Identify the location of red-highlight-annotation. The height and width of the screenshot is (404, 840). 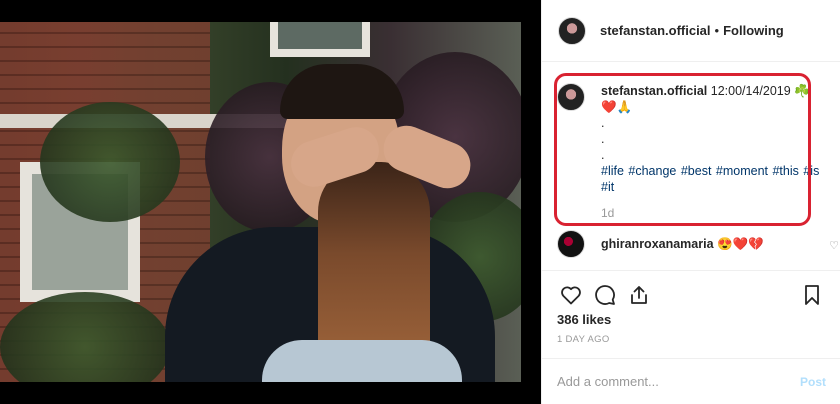
(682, 149).